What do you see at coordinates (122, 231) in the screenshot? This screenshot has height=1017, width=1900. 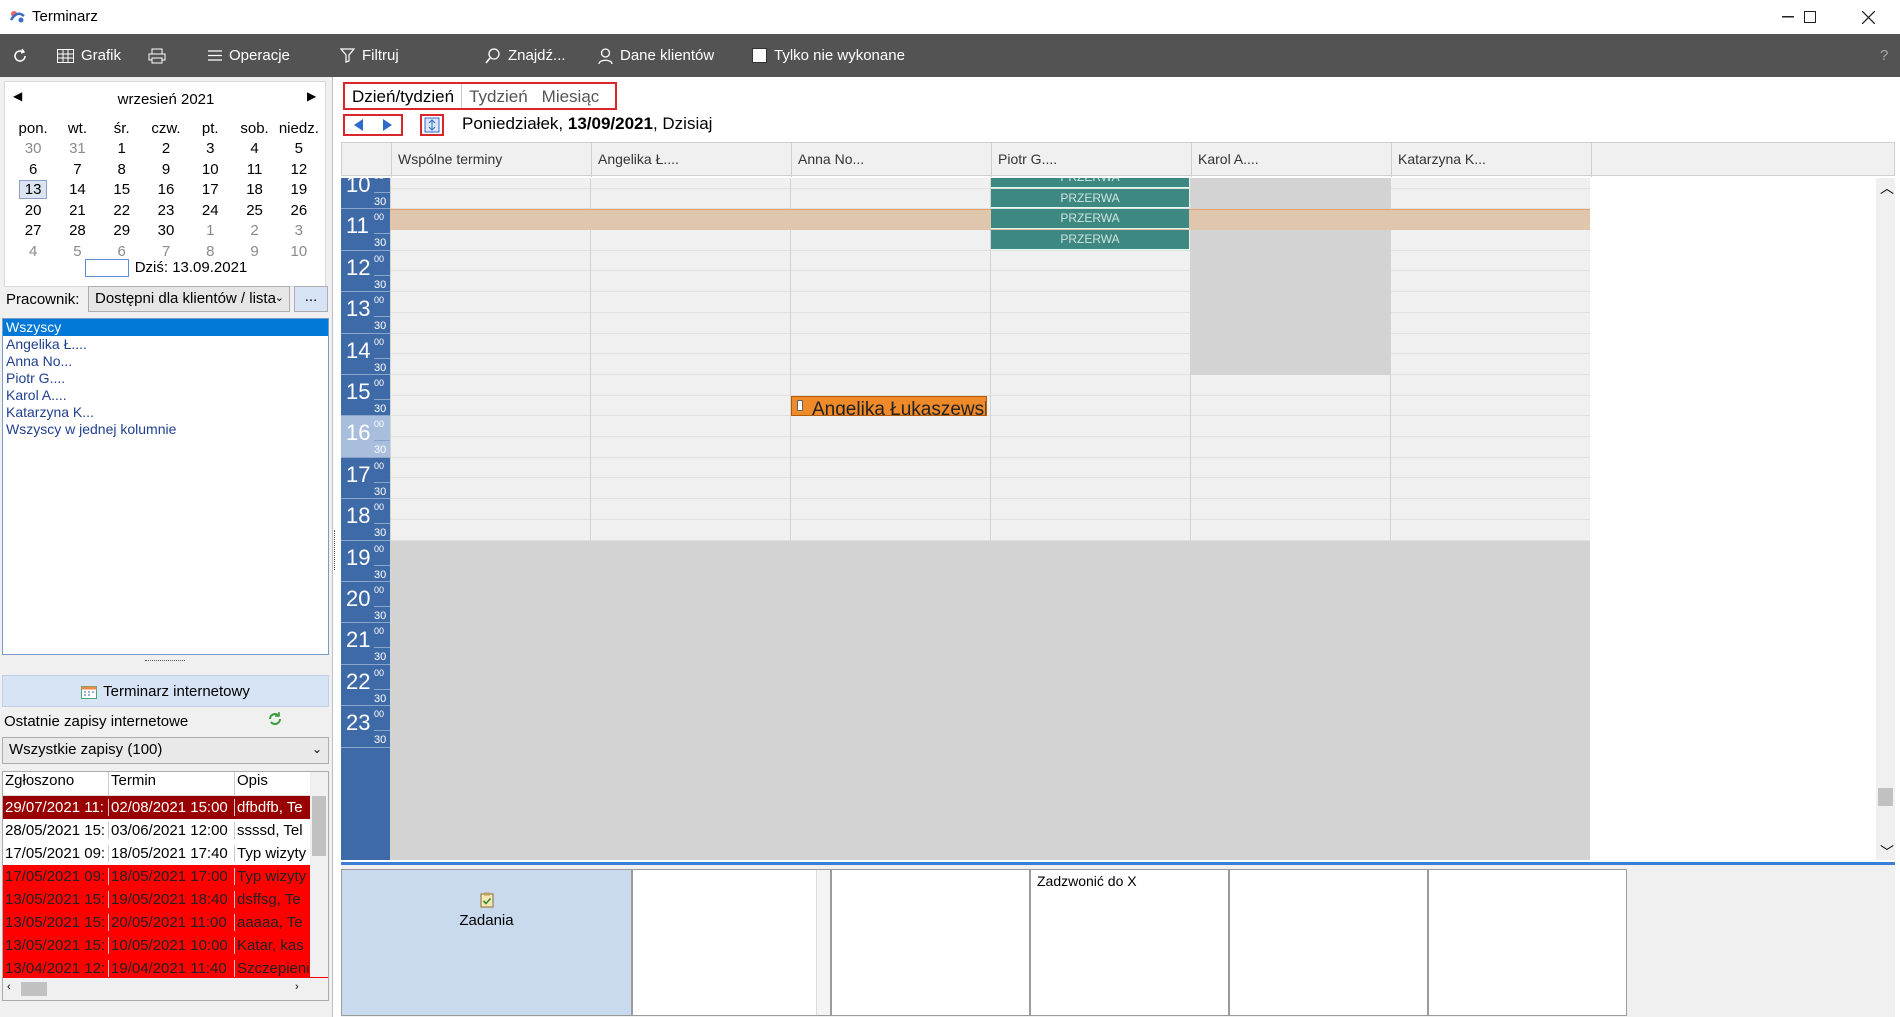 I see `calendar-day: 29` at bounding box center [122, 231].